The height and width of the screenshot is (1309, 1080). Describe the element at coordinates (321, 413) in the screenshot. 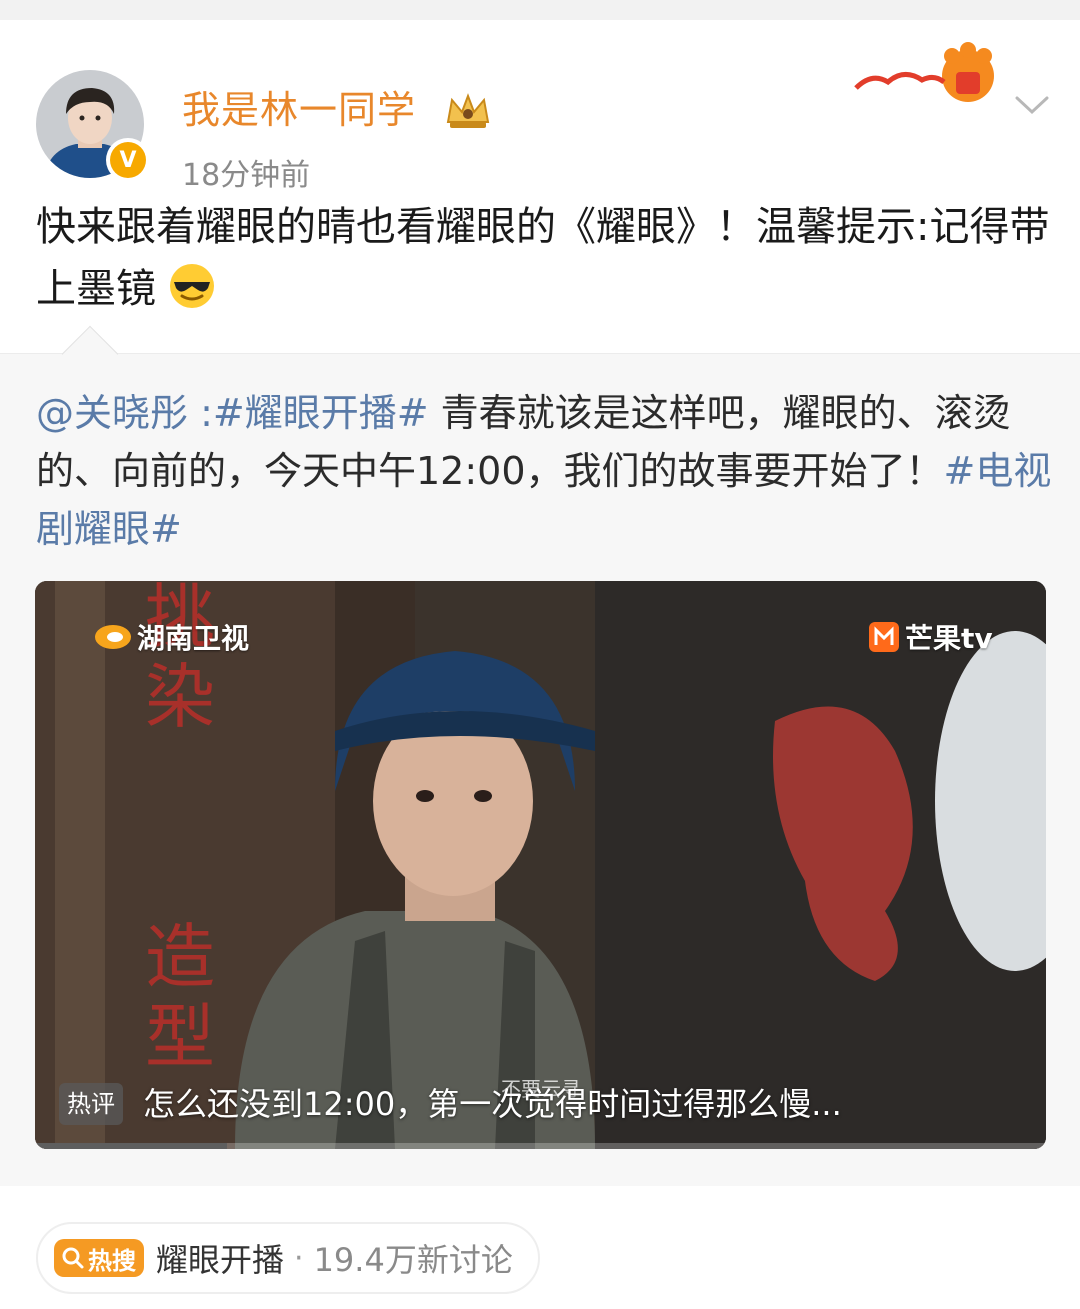

I see `hashtag-link: #耀眼开播#` at that location.